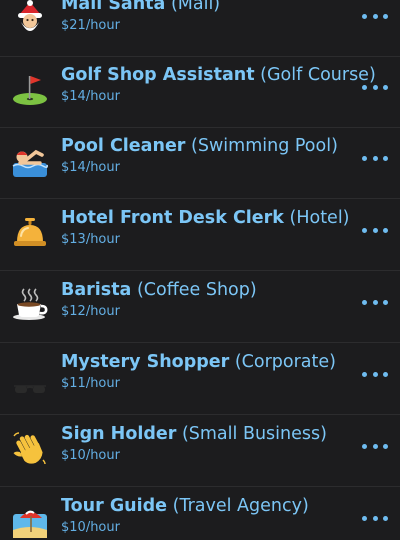 The height and width of the screenshot is (540, 400). I want to click on job-title: Barista (Coffee Shop), so click(159, 290).